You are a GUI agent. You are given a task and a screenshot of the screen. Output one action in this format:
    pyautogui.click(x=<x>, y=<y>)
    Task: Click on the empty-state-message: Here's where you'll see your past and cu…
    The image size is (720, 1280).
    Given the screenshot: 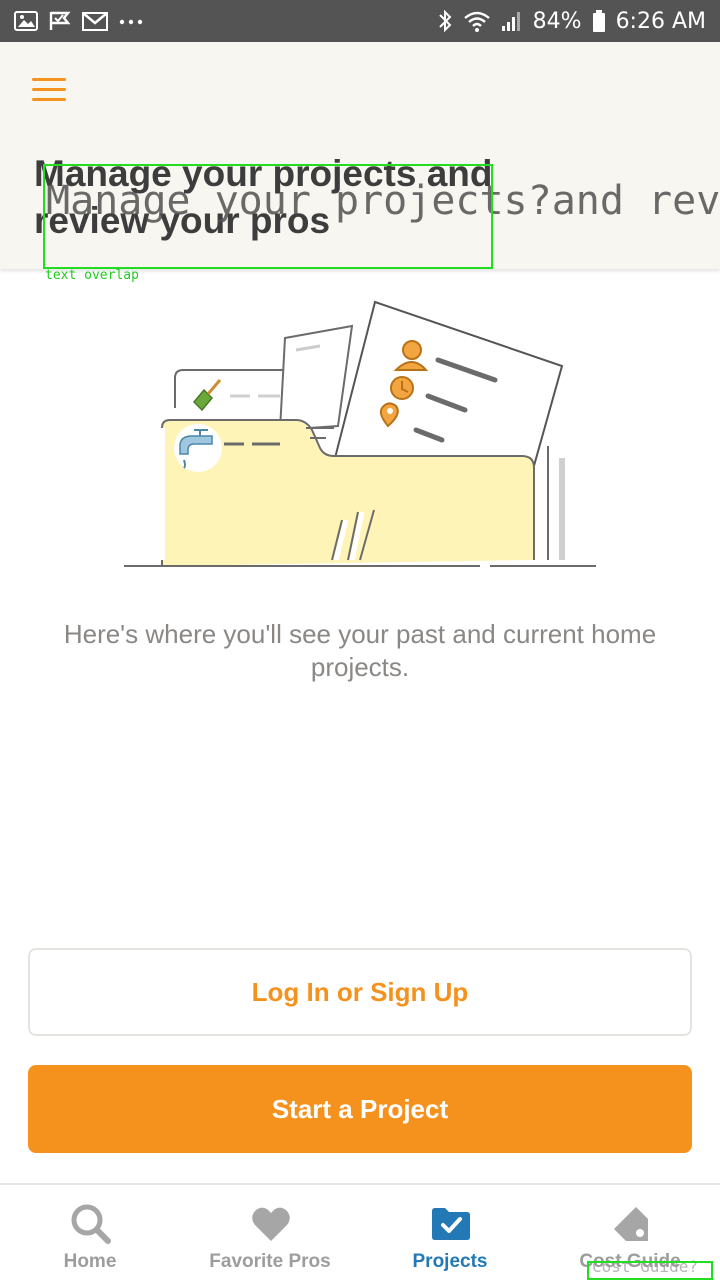 What is the action you would take?
    pyautogui.click(x=360, y=650)
    